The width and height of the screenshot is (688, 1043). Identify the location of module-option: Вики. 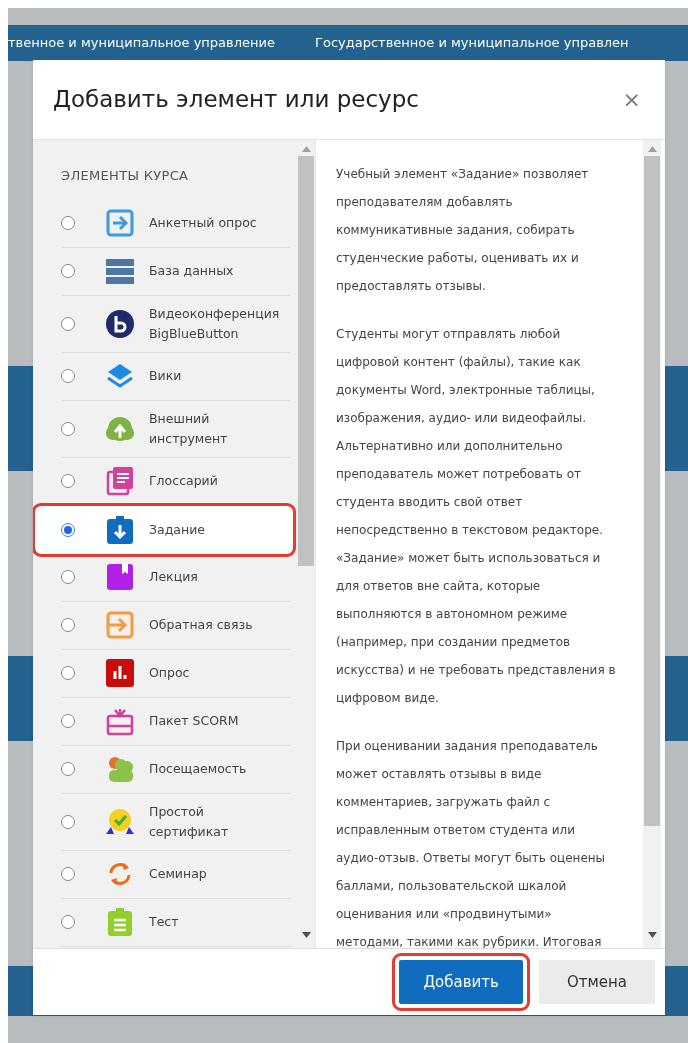
(176, 376).